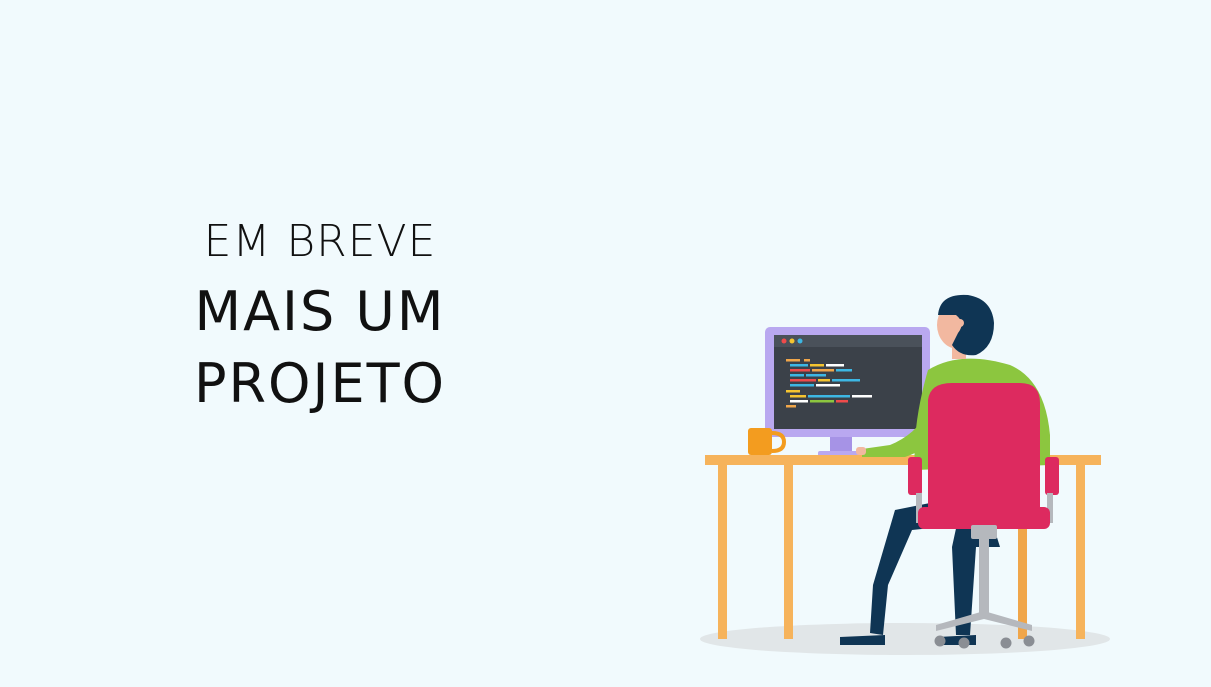 The width and height of the screenshot is (1211, 687). I want to click on monitor-screen, so click(848, 382).